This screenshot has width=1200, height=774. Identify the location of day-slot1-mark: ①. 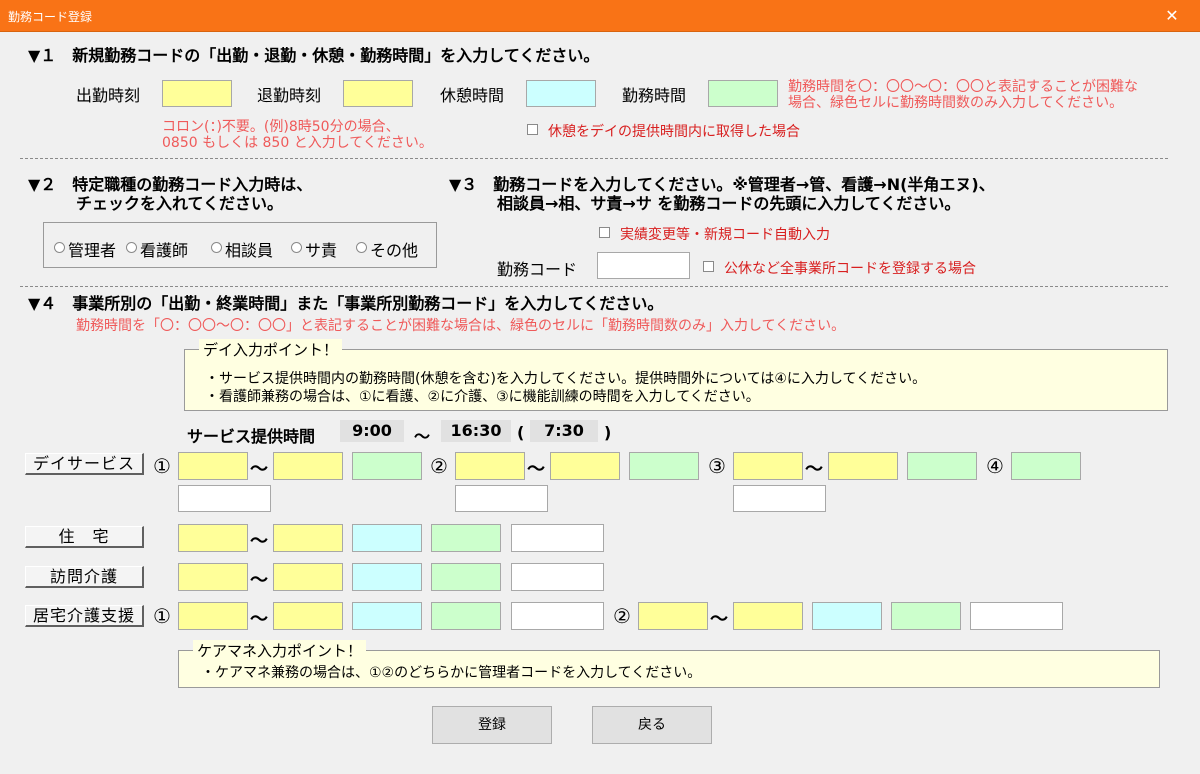
(162, 466).